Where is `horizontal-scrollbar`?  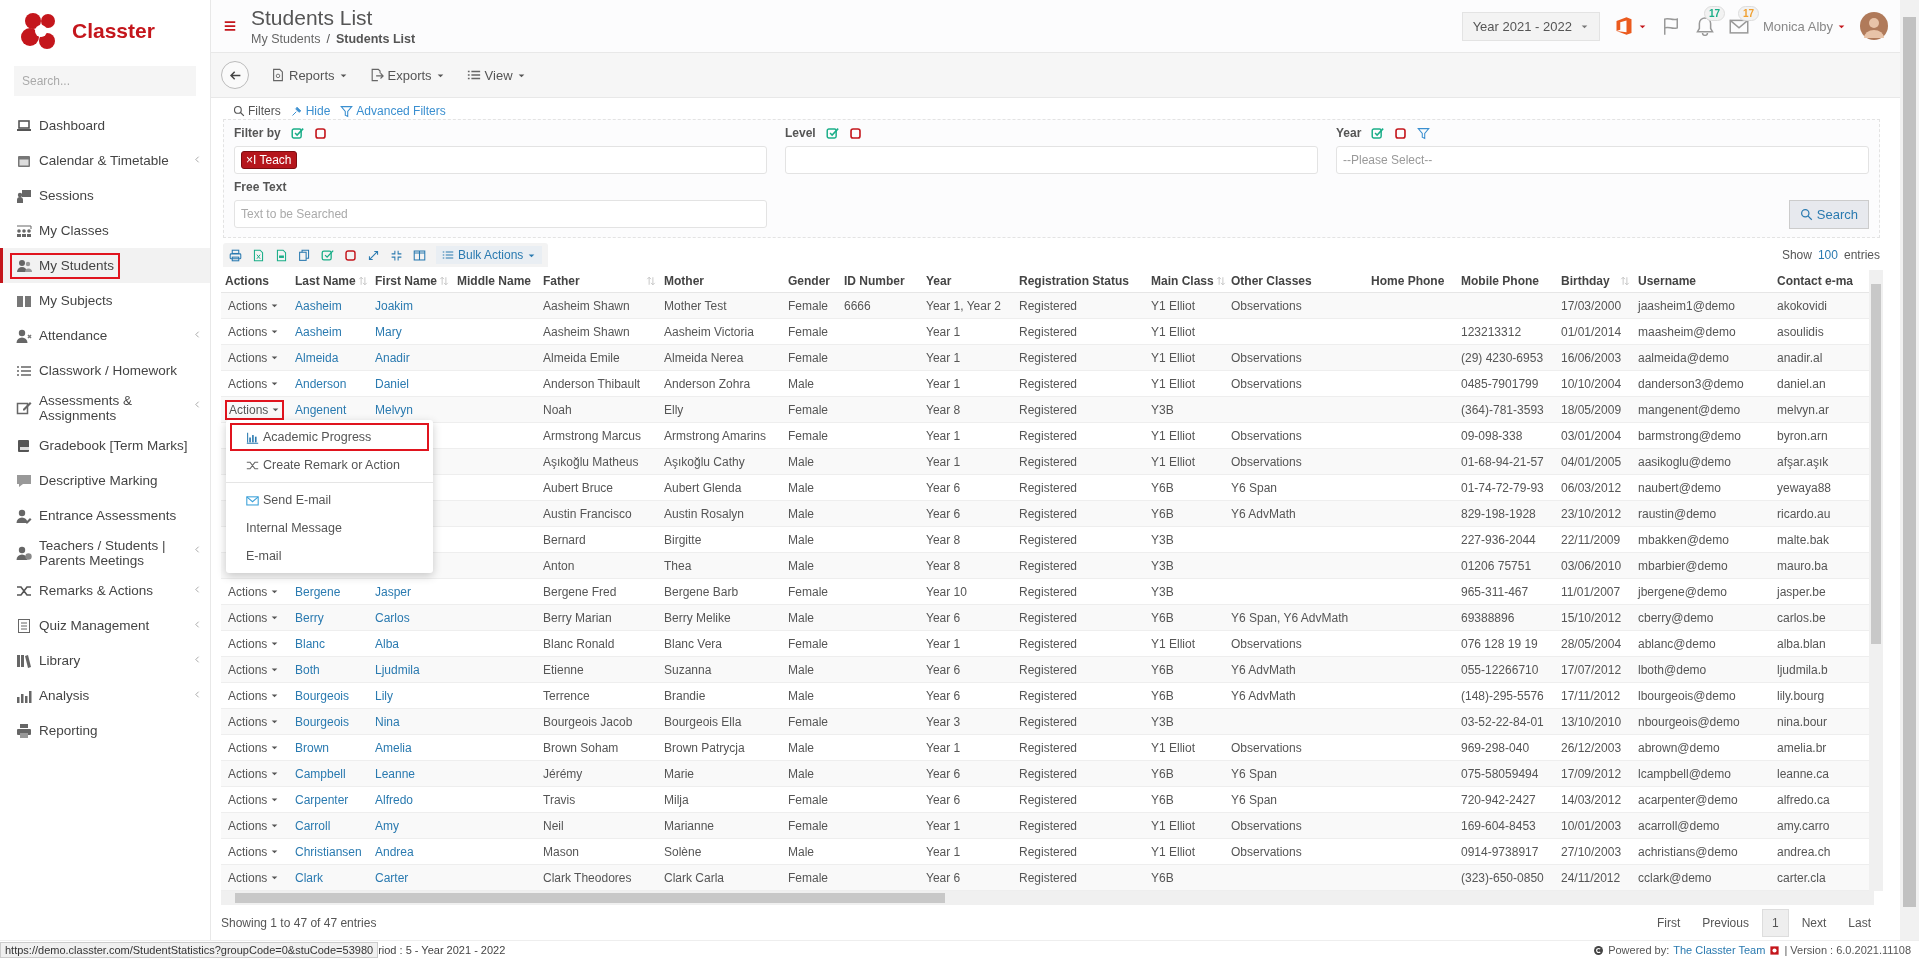
horizontal-scrollbar is located at coordinates (1047, 898).